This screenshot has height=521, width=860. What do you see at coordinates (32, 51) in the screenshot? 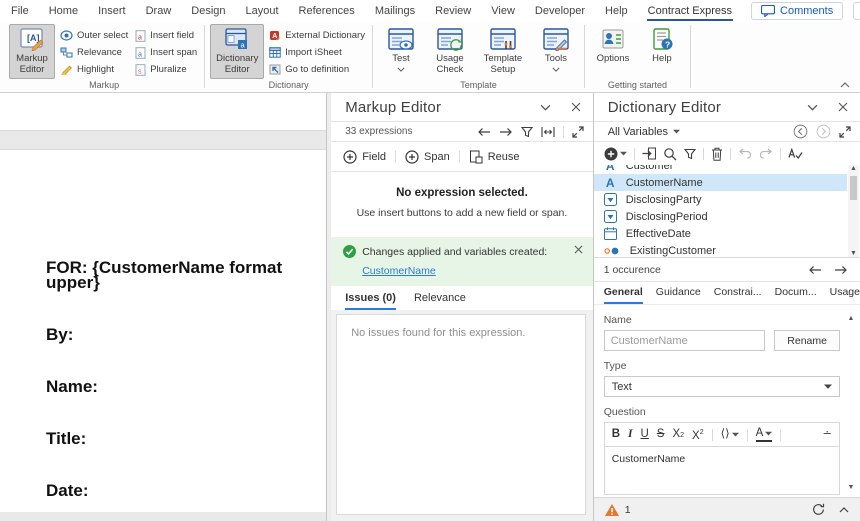
I see `markup-editor-button: [A] Markup Editor` at bounding box center [32, 51].